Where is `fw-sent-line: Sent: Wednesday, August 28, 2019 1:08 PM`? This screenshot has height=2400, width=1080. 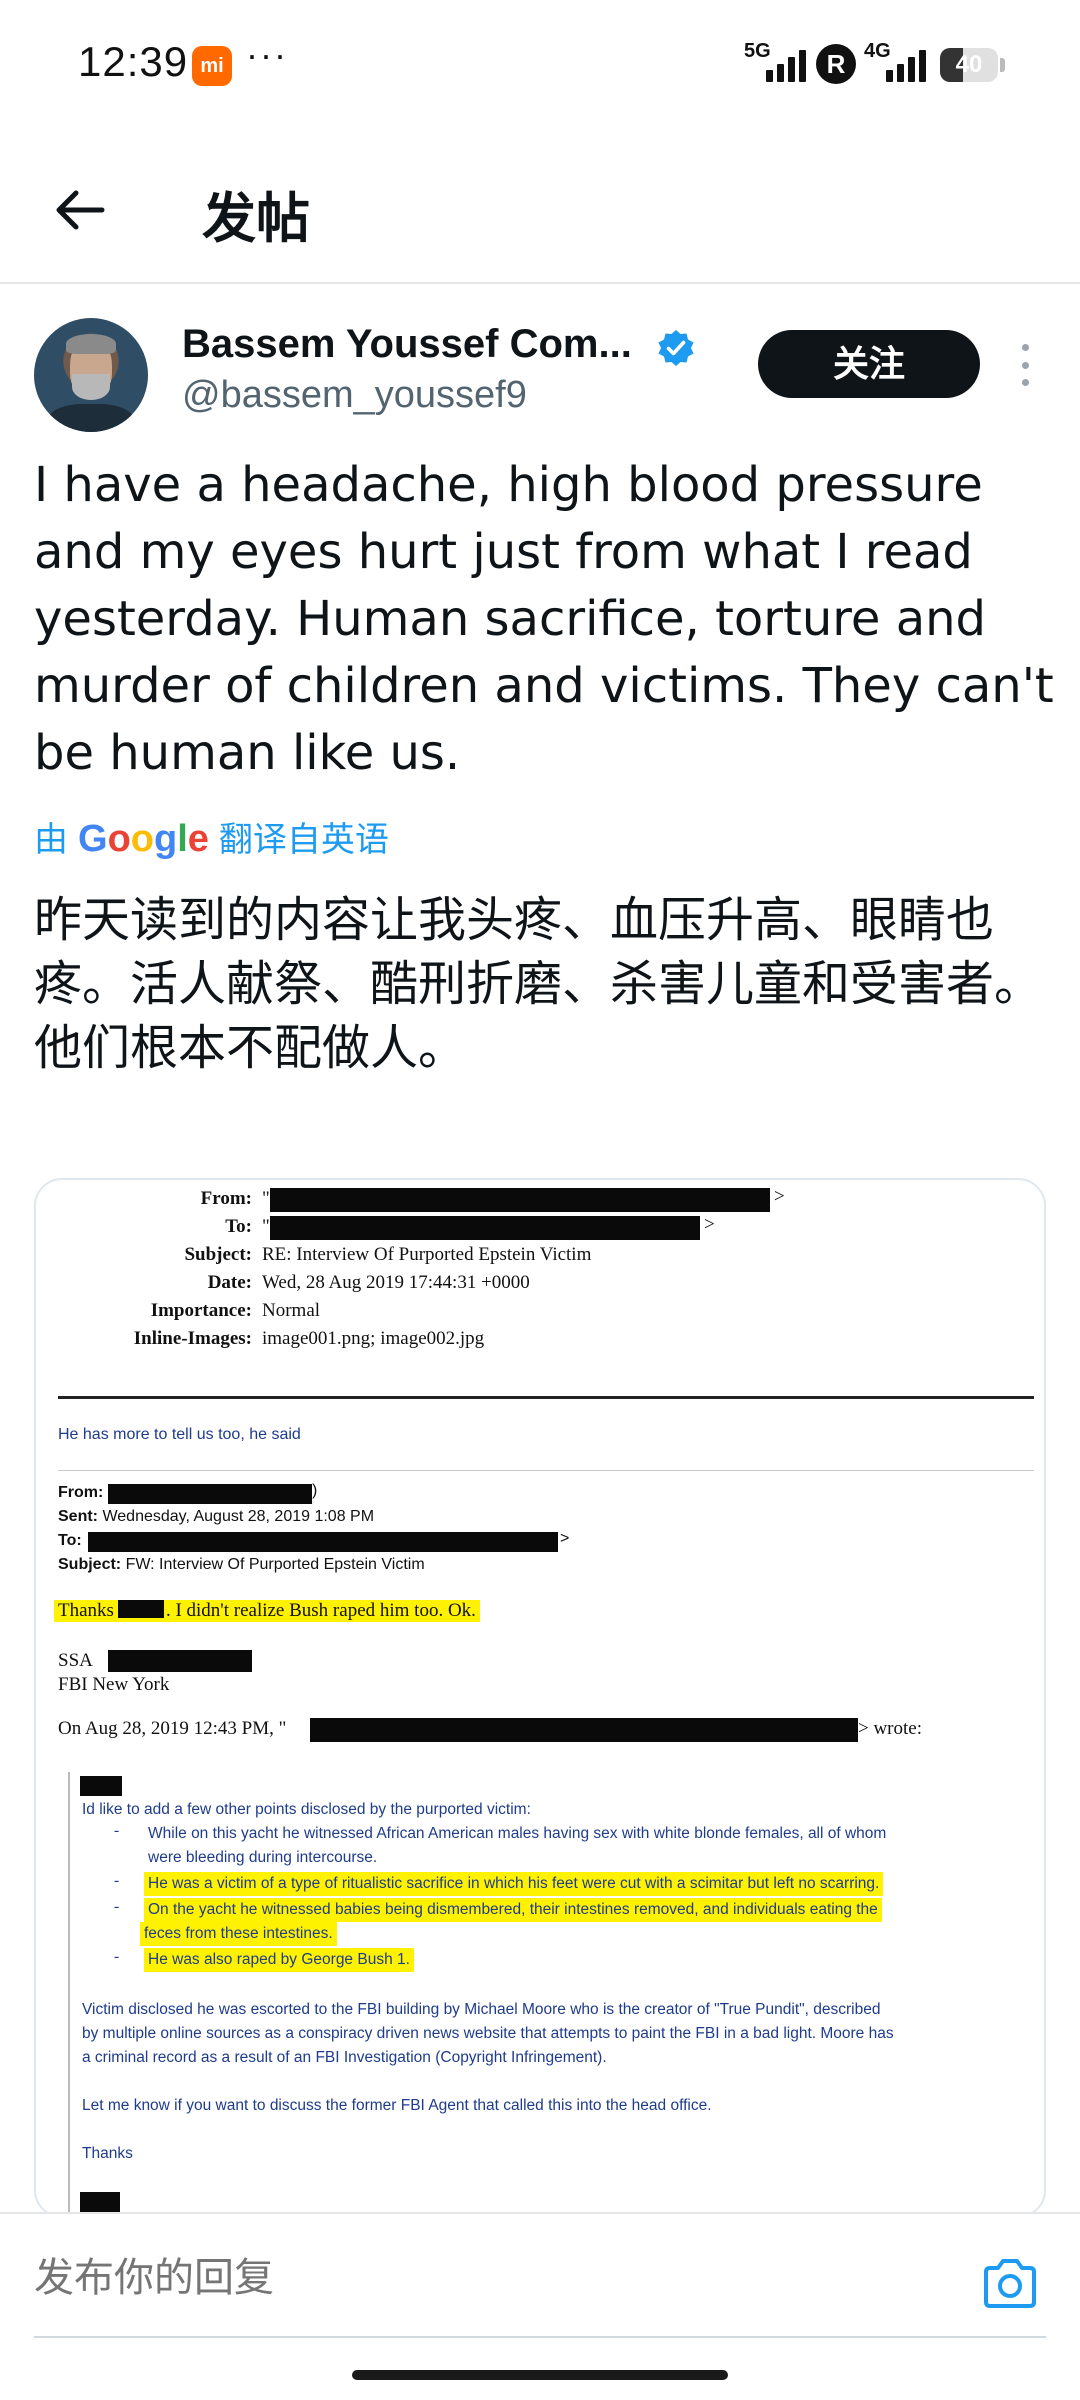 fw-sent-line: Sent: Wednesday, August 28, 2019 1:08 PM is located at coordinates (216, 1517).